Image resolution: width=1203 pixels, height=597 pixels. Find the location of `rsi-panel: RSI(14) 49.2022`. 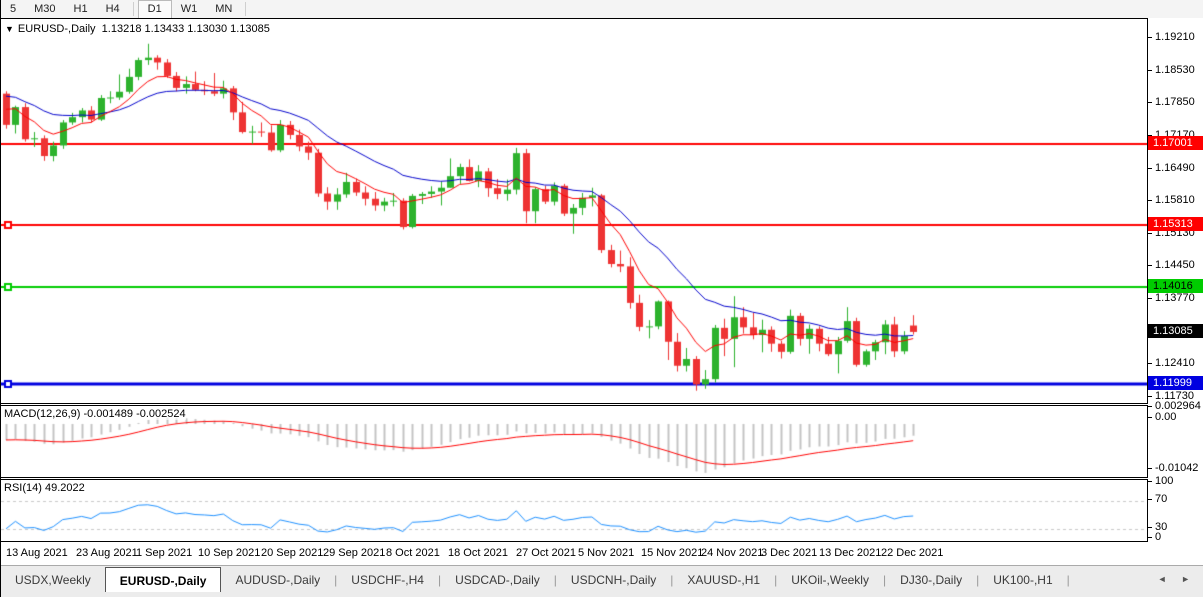

rsi-panel: RSI(14) 49.2022 is located at coordinates (574, 510).